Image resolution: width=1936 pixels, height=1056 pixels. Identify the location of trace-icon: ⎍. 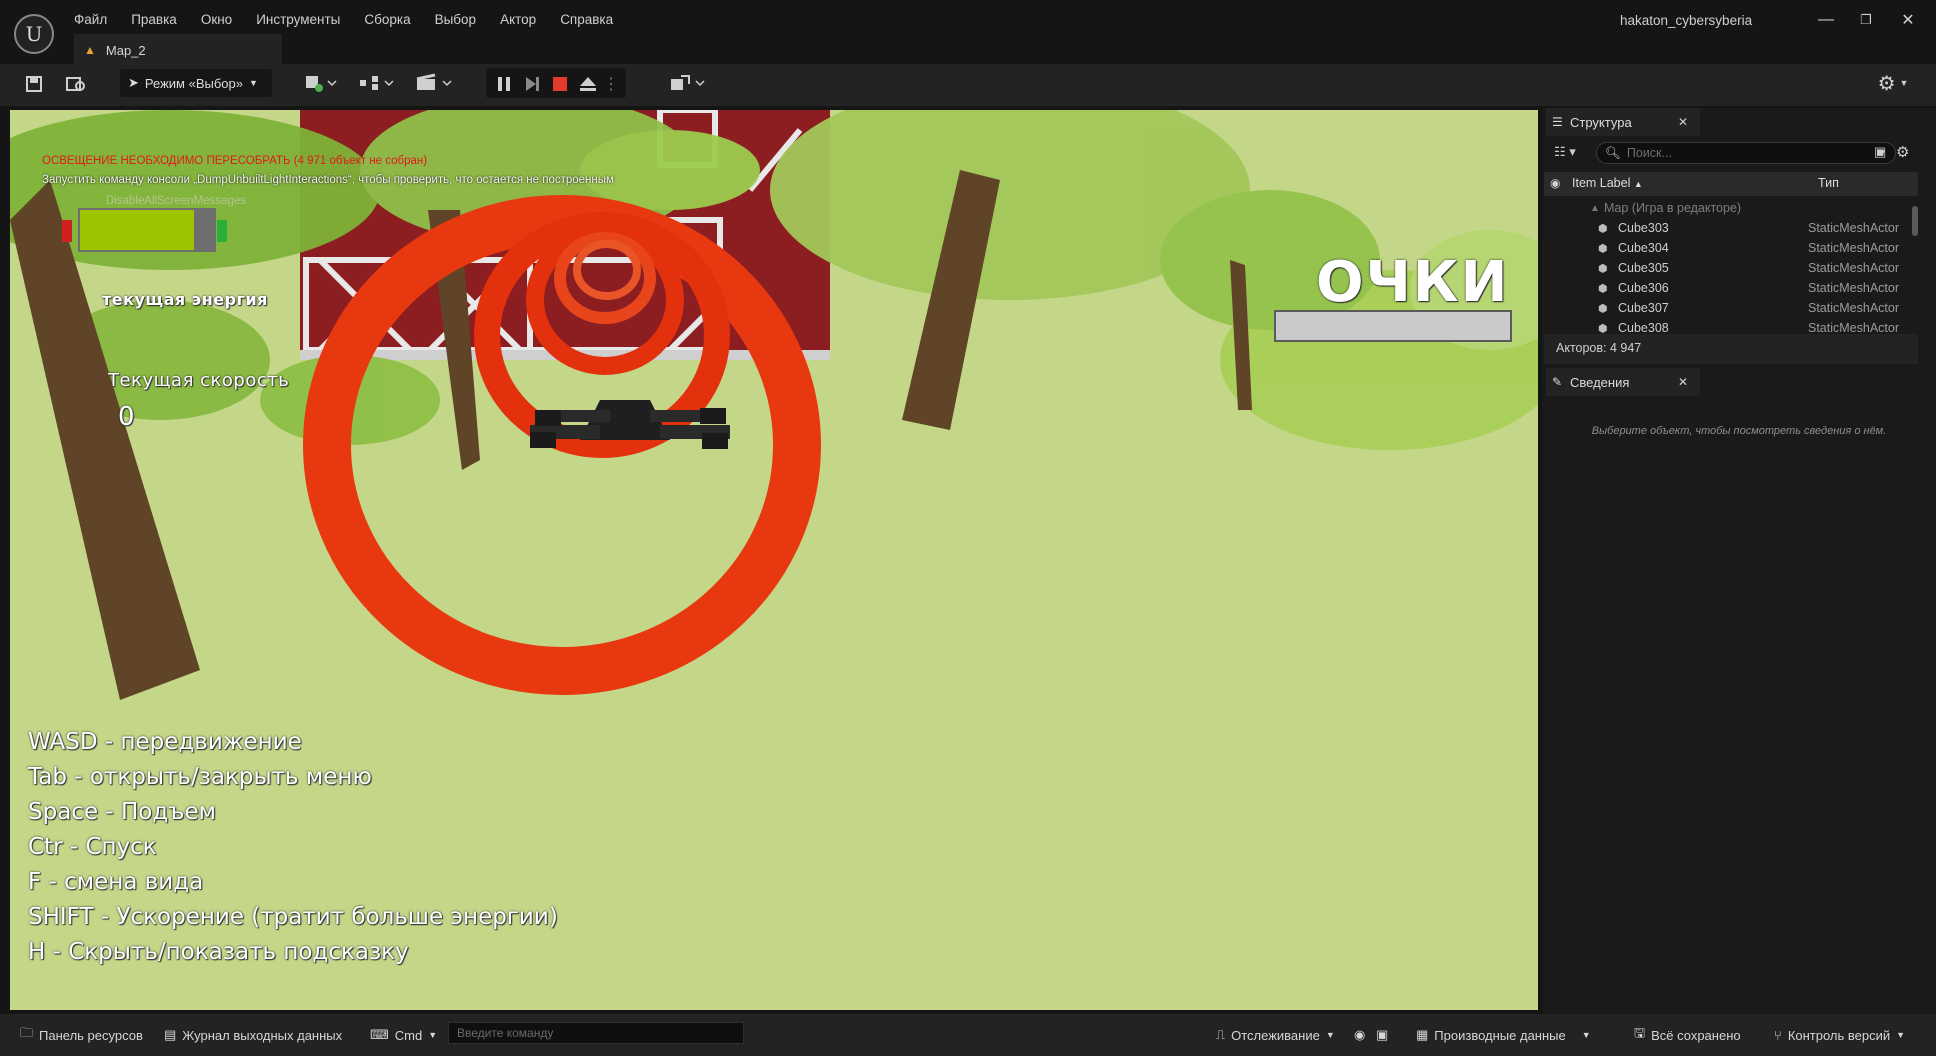
(1221, 1034).